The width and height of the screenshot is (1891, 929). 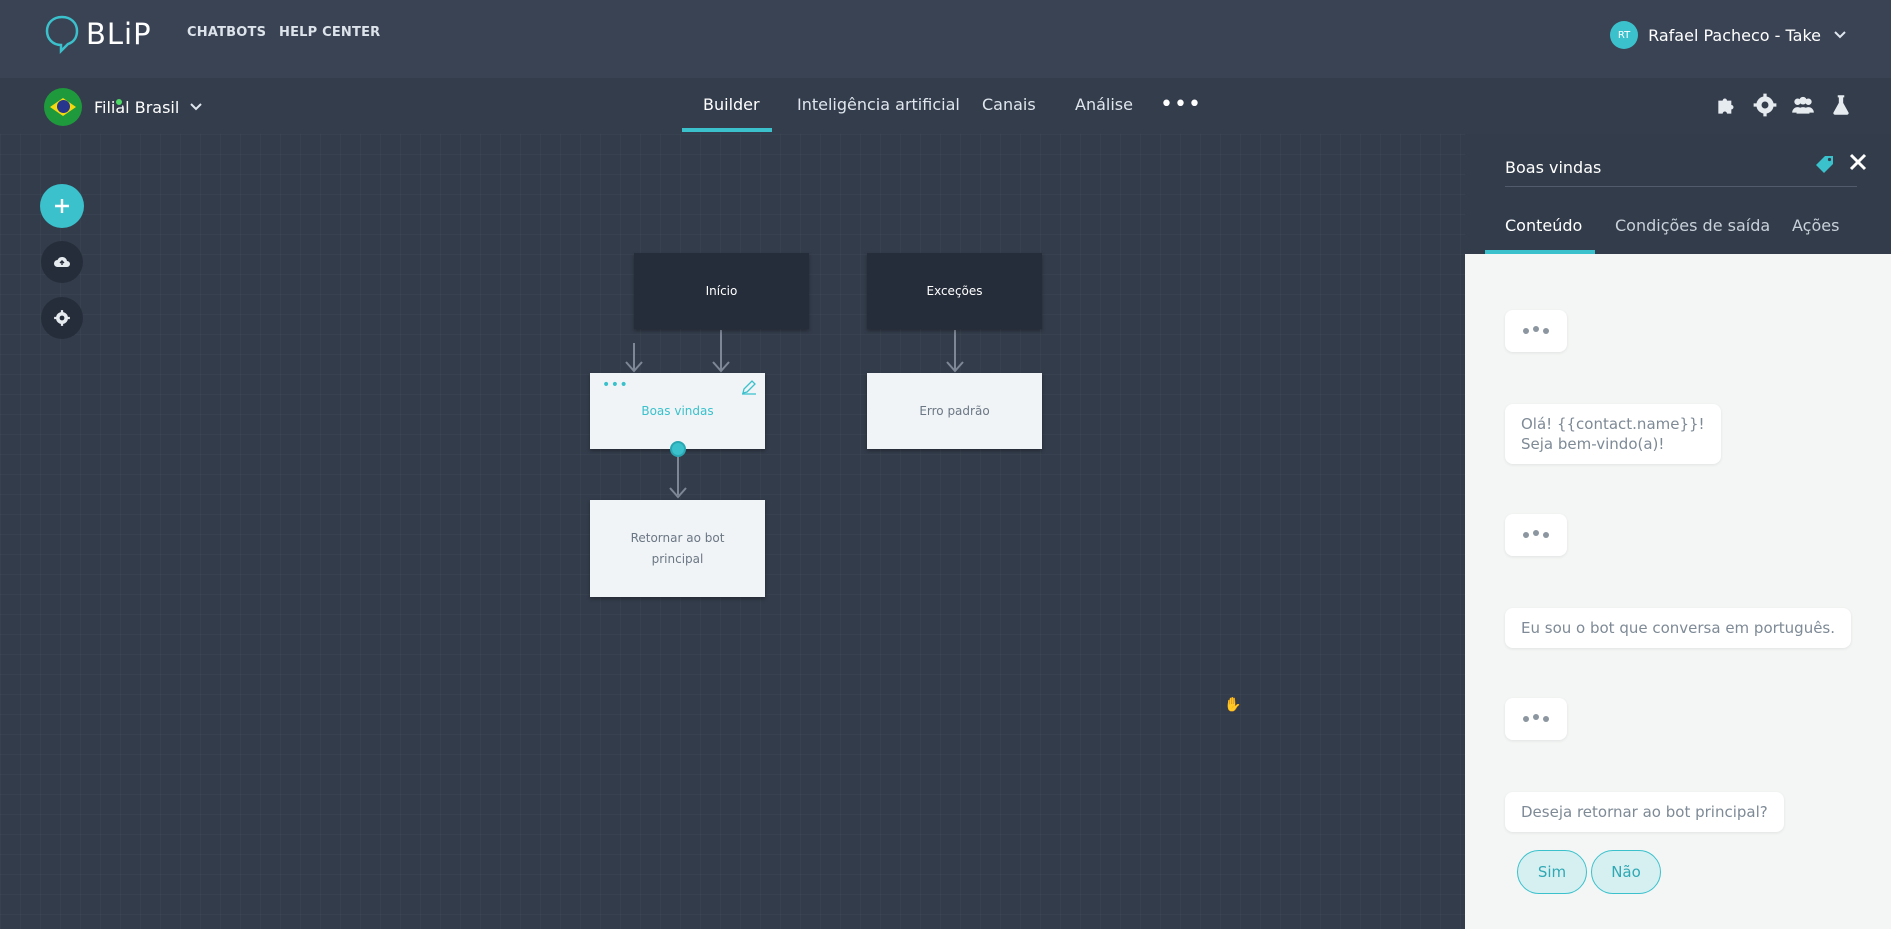 I want to click on active-tab-indicator, so click(x=1540, y=252).